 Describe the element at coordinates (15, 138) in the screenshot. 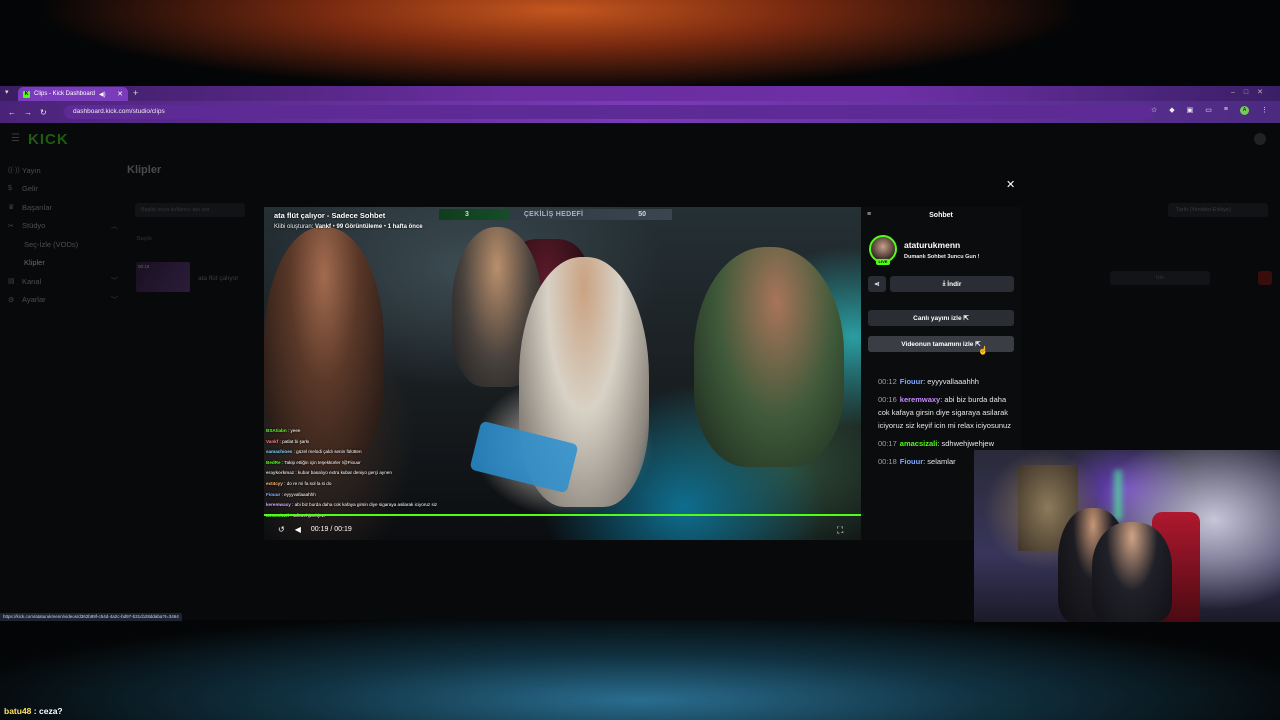

I see `hamburger-icon: ☰` at that location.